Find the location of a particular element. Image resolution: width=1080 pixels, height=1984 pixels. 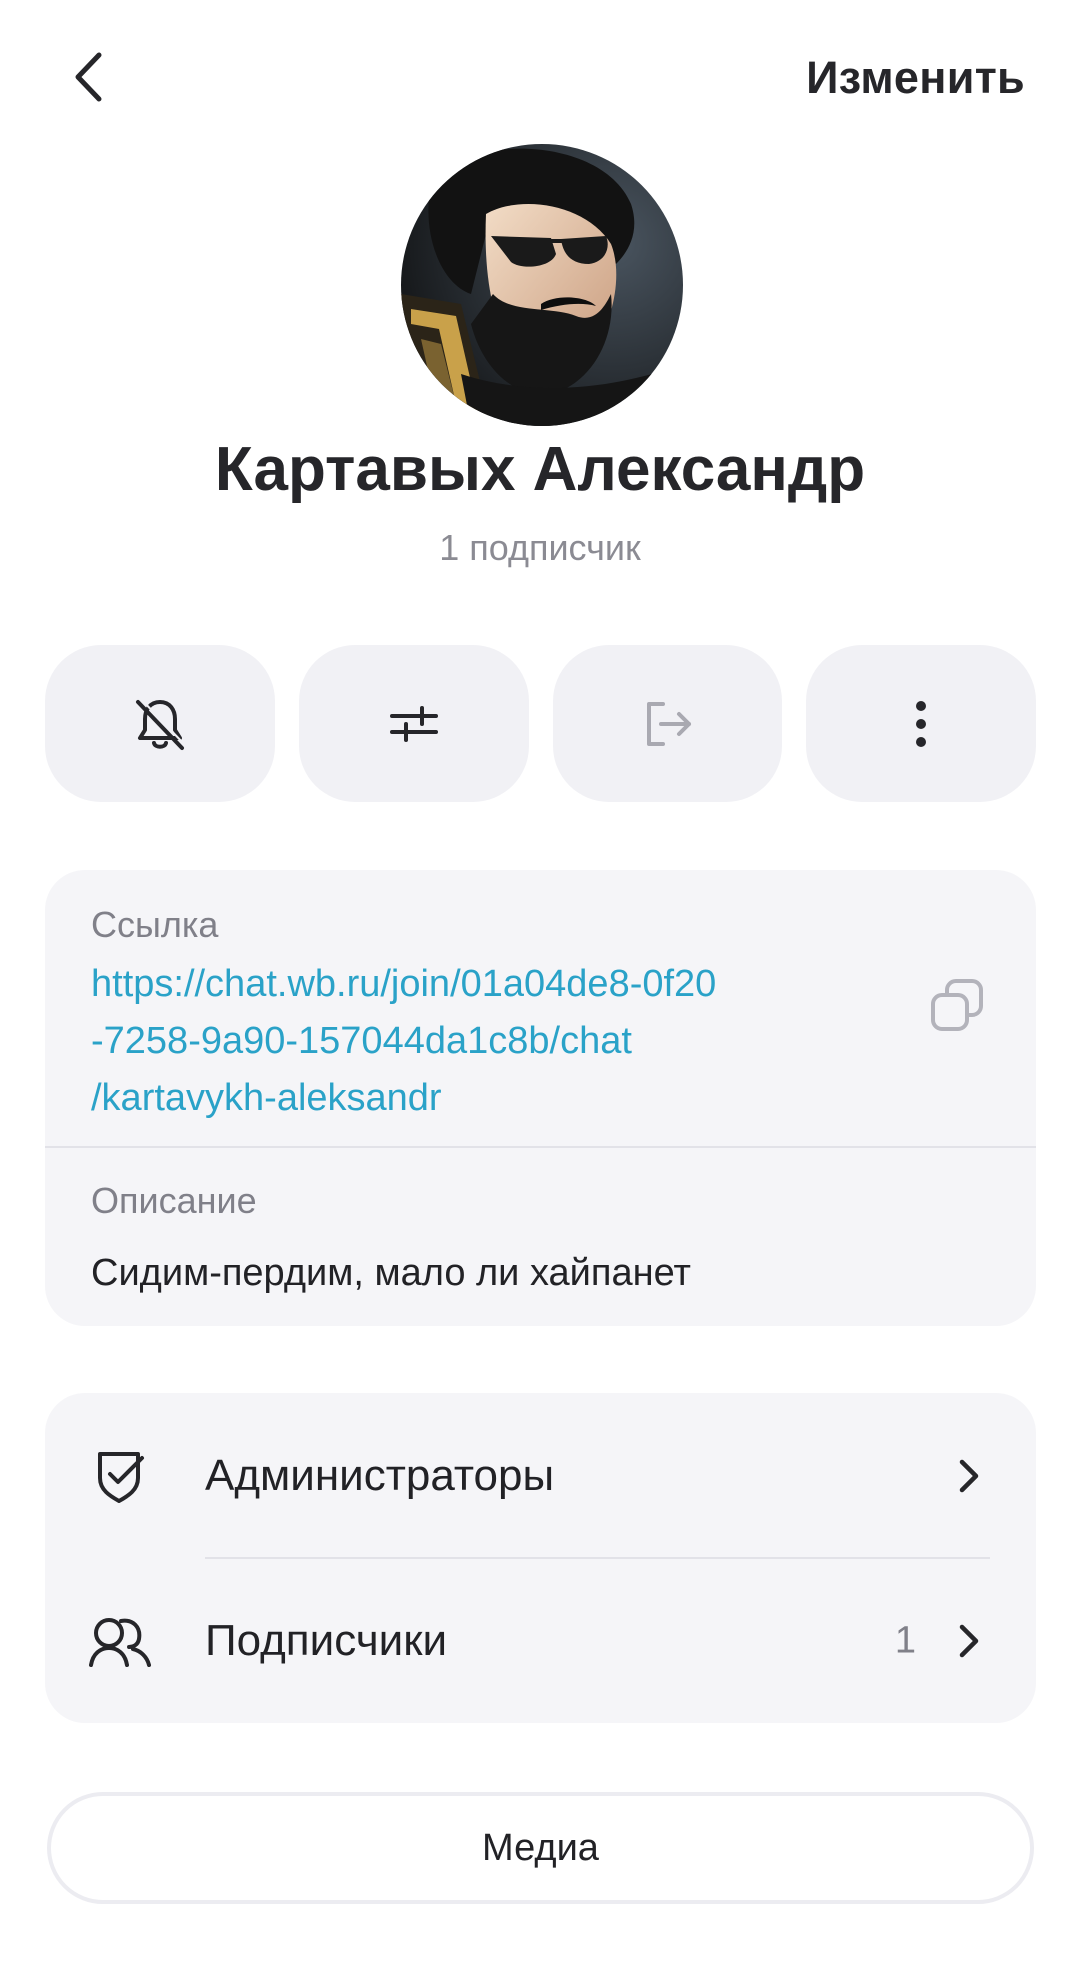

invite-link-line: /kartavykh-aleksandr is located at coordinates (266, 1098).